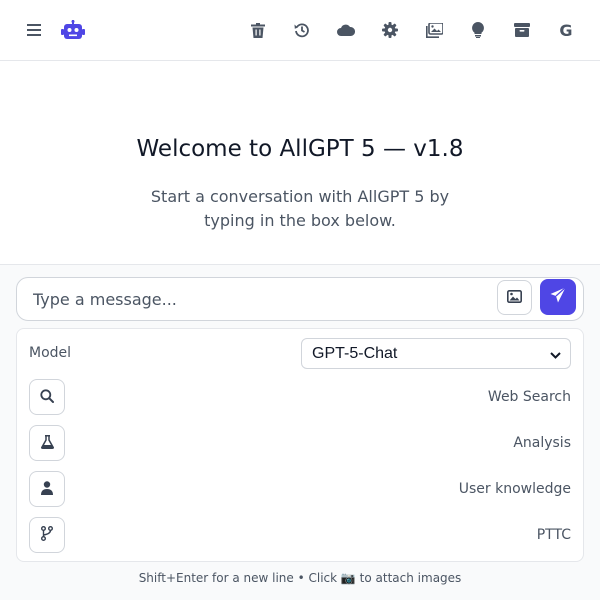 This screenshot has height=600, width=600. I want to click on image-icon, so click(514, 297).